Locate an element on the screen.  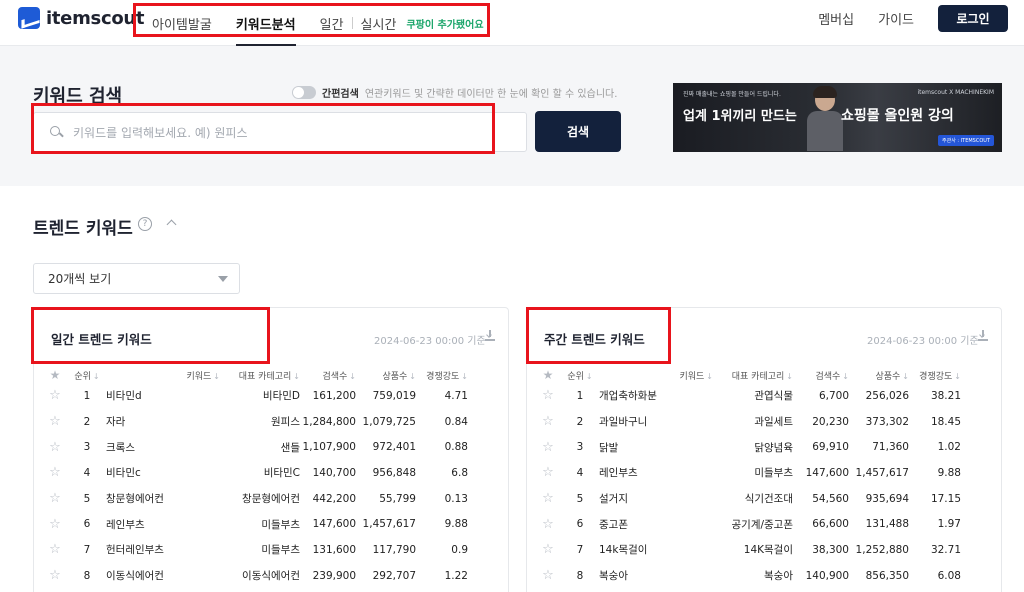
keyword-cell: 설거지 is located at coordinates (657, 499).